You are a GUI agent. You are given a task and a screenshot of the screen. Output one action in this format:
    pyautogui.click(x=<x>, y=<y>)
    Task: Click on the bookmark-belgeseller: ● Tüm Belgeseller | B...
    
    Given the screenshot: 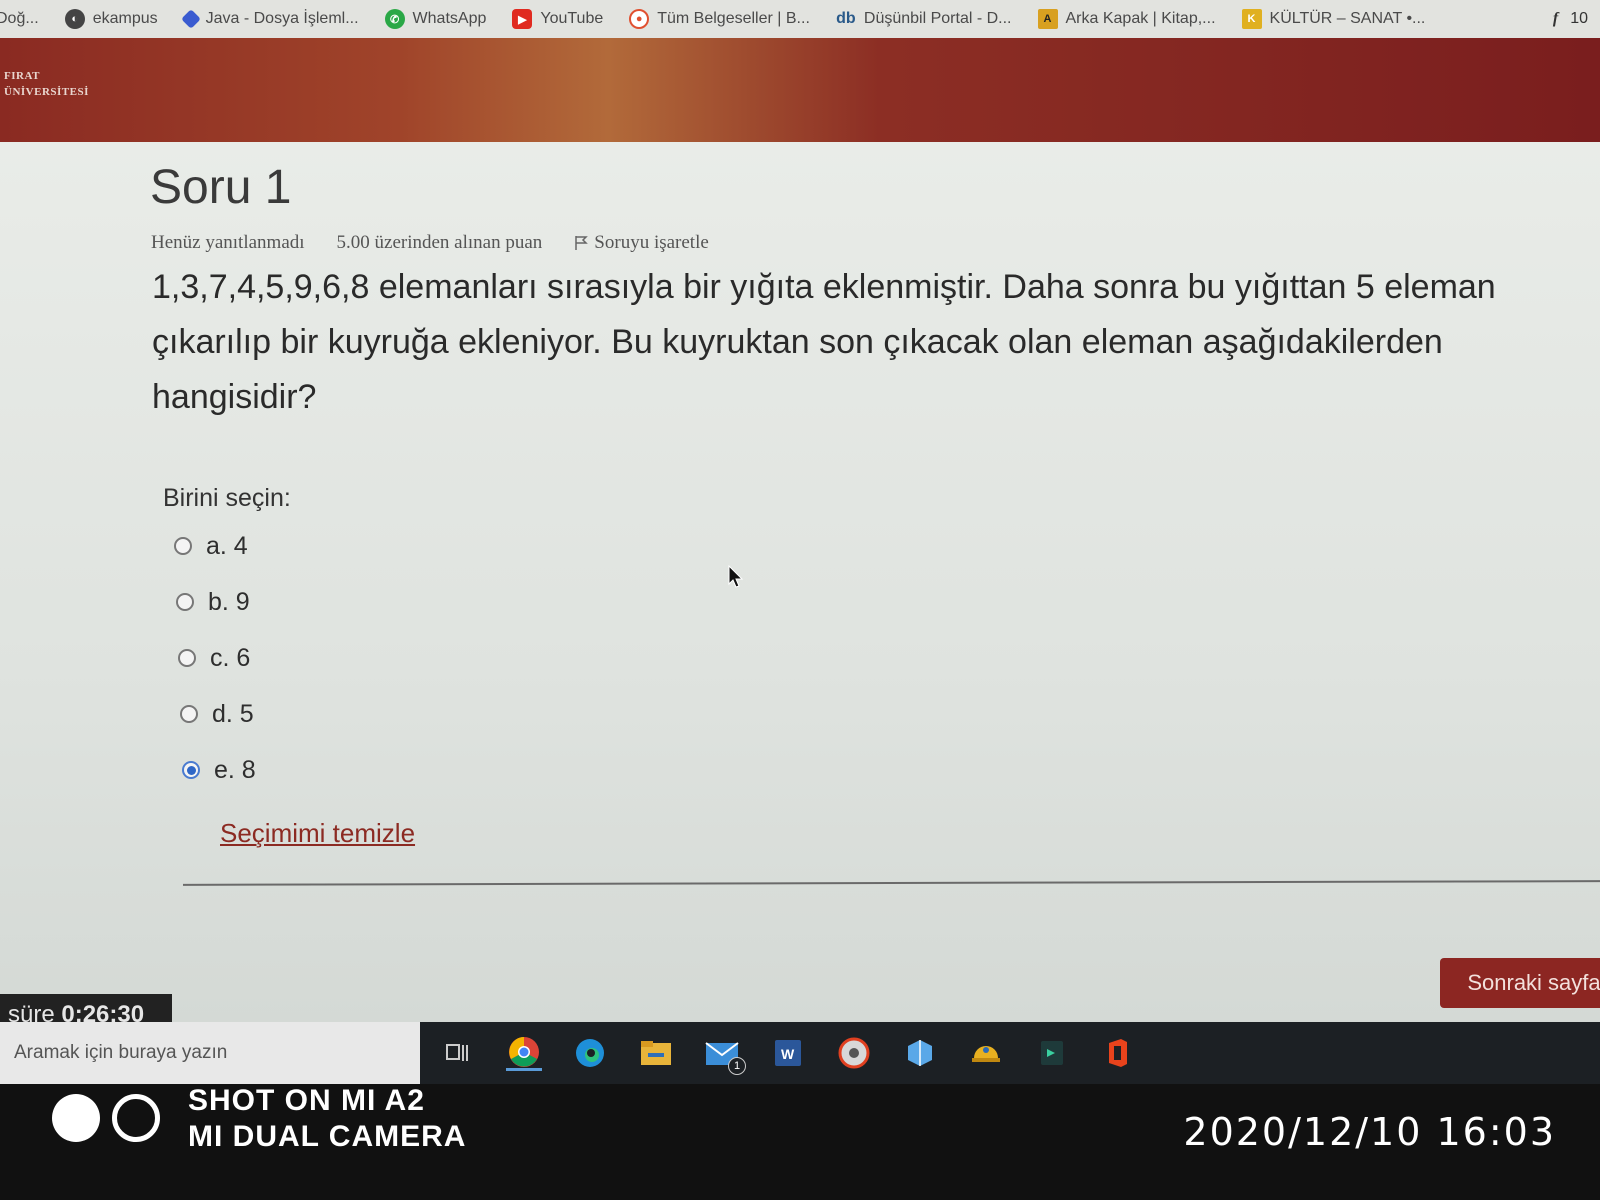 What is the action you would take?
    pyautogui.click(x=719, y=19)
    